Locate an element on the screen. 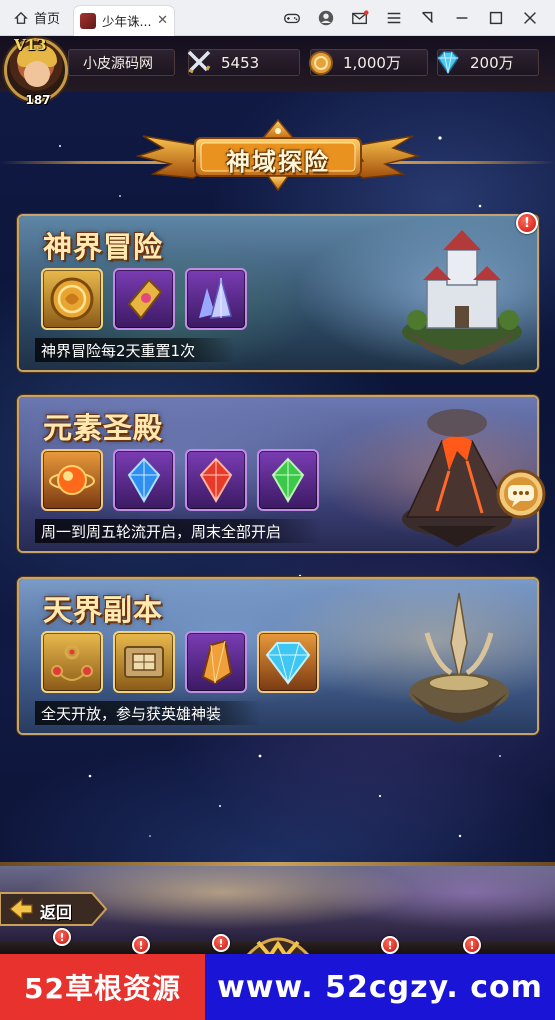 The width and height of the screenshot is (555, 1020). title-banner: 神域探险 is located at coordinates (278, 156).